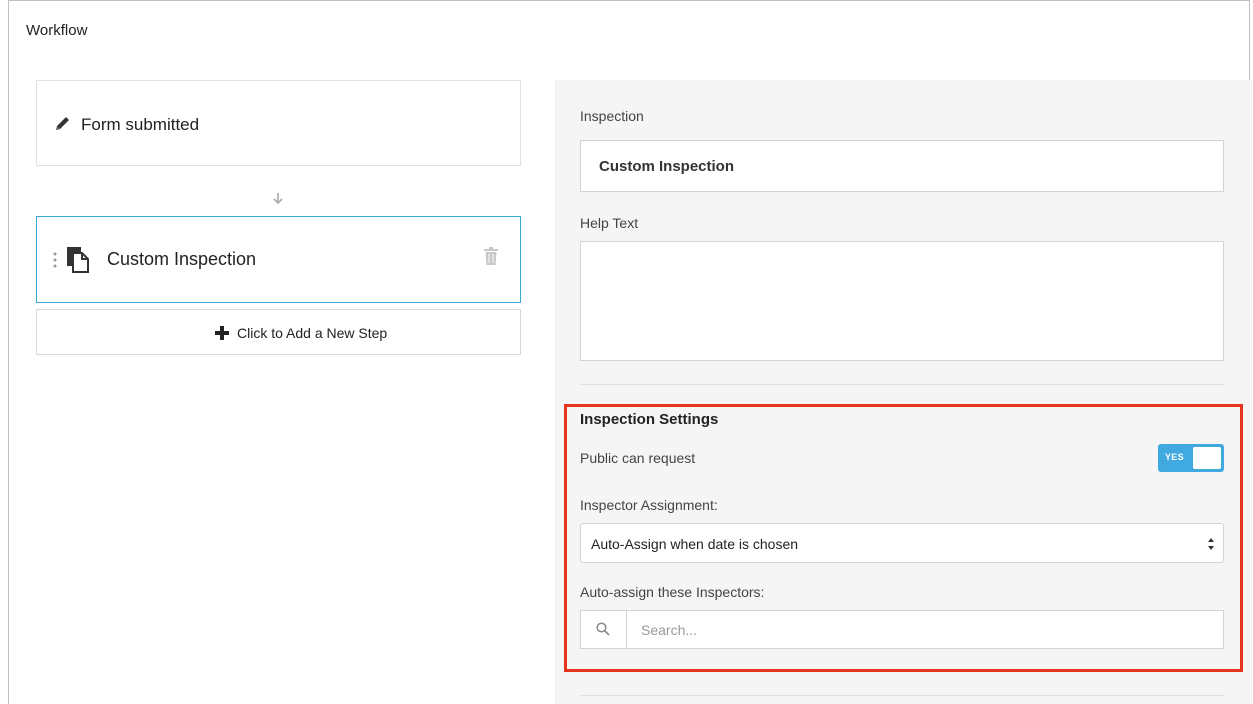 This screenshot has height=704, width=1253. I want to click on add-new-step-button: Click to Add a New Step, so click(278, 332).